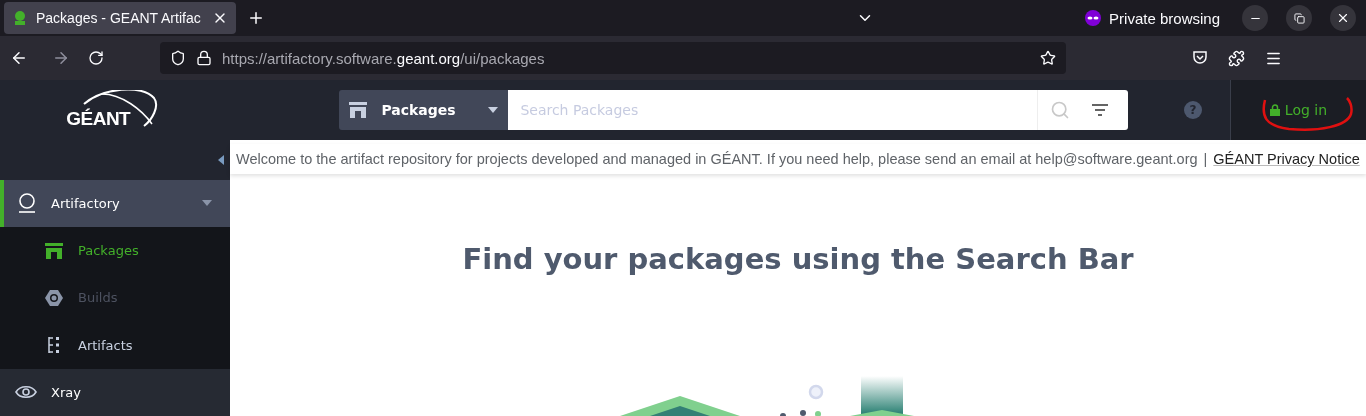  What do you see at coordinates (717, 159) in the screenshot?
I see `welcome-message: Welcome to the artifact repository for projects developed and managed in GÉANT. If you need help, please send an email at help@software.geant.org` at bounding box center [717, 159].